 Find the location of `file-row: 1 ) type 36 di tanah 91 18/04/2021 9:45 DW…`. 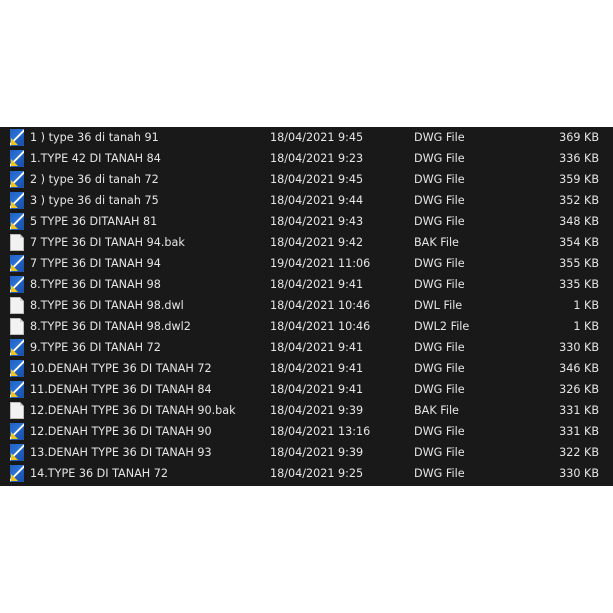

file-row: 1 ) type 36 di tanah 91 18/04/2021 9:45 DW… is located at coordinates (306, 137).